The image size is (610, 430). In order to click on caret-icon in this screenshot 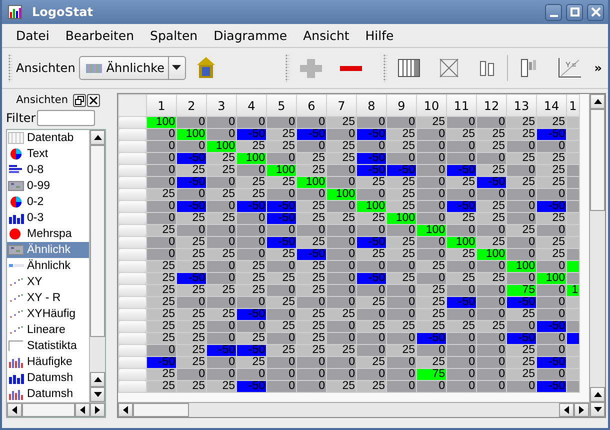, I will do `click(176, 68)`.